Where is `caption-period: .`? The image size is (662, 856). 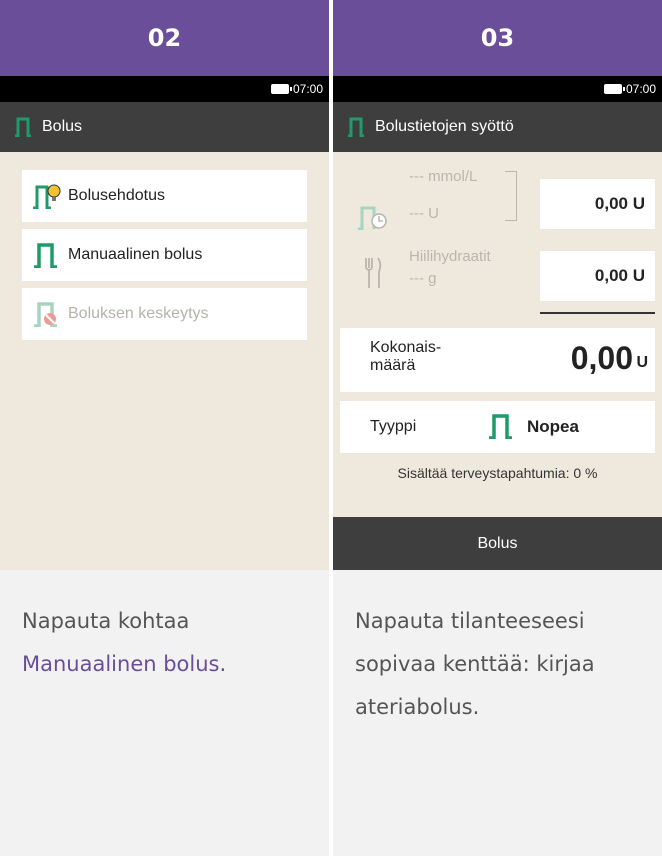 caption-period: . is located at coordinates (223, 664).